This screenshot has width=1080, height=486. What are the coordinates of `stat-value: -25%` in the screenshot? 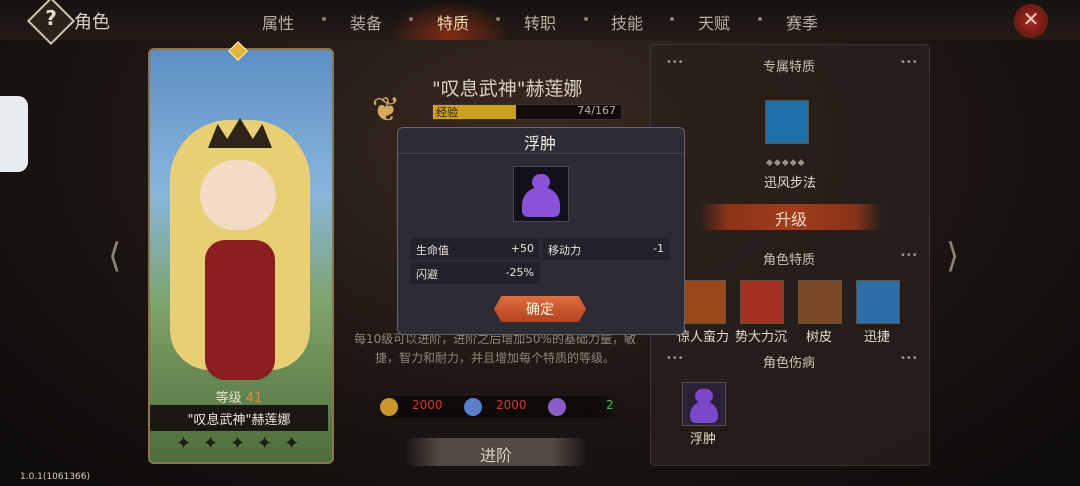 It's located at (519, 272).